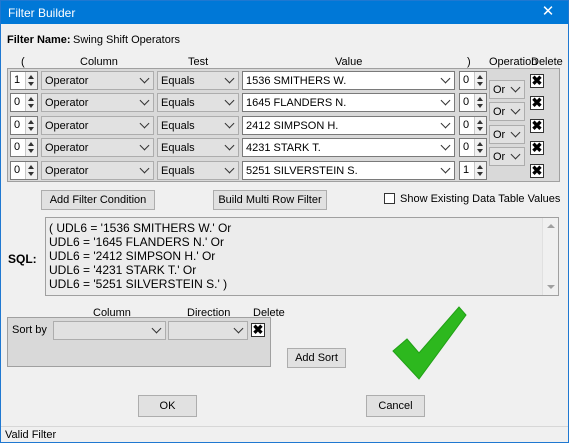  Describe the element at coordinates (348, 170) in the screenshot. I see `value-select: 5251 SILVERSTEIN S.` at that location.